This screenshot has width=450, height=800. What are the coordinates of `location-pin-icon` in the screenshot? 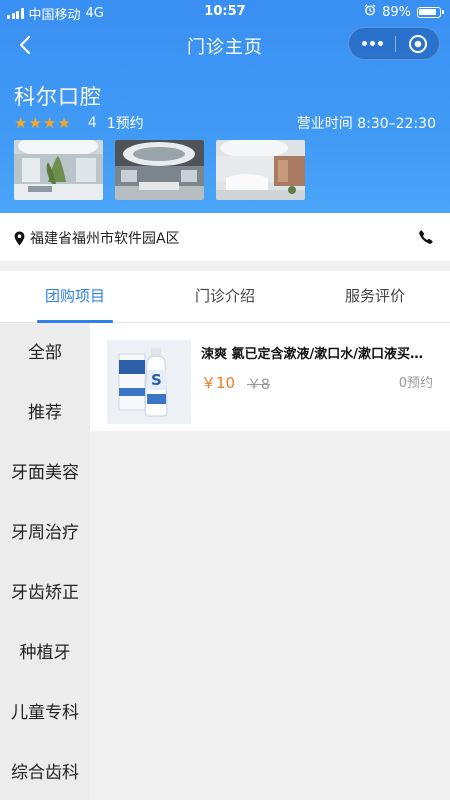 It's located at (19, 238).